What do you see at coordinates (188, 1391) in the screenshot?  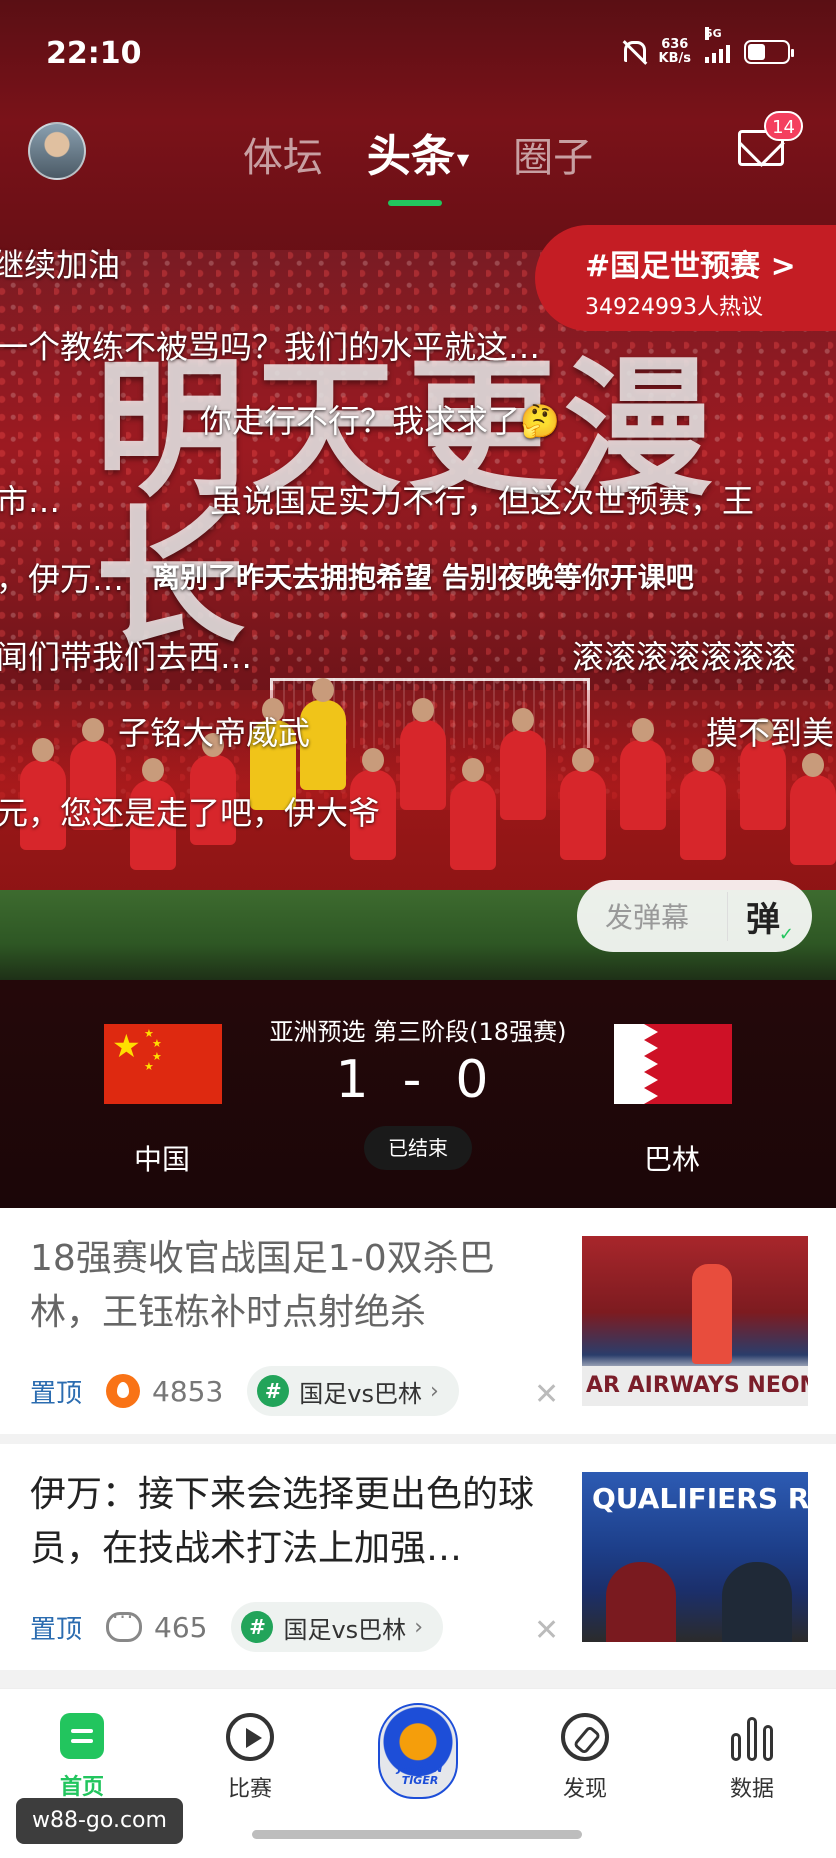 I see `heat-count: 4853` at bounding box center [188, 1391].